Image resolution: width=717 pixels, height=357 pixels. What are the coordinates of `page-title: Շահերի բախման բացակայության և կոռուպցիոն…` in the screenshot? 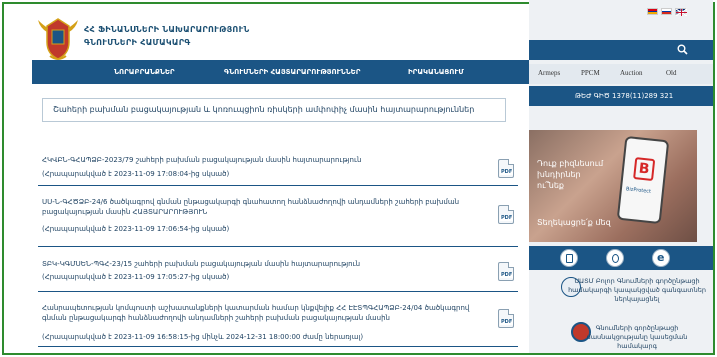 It's located at (274, 110).